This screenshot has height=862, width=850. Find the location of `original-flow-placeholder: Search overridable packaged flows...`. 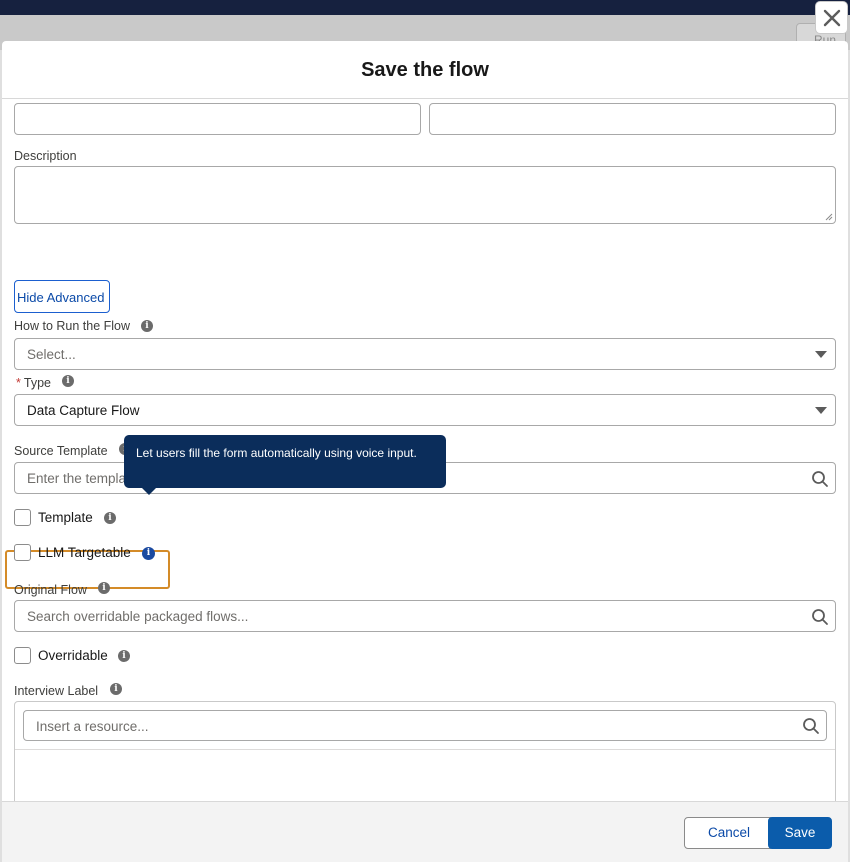

original-flow-placeholder: Search overridable packaged flows... is located at coordinates (138, 616).